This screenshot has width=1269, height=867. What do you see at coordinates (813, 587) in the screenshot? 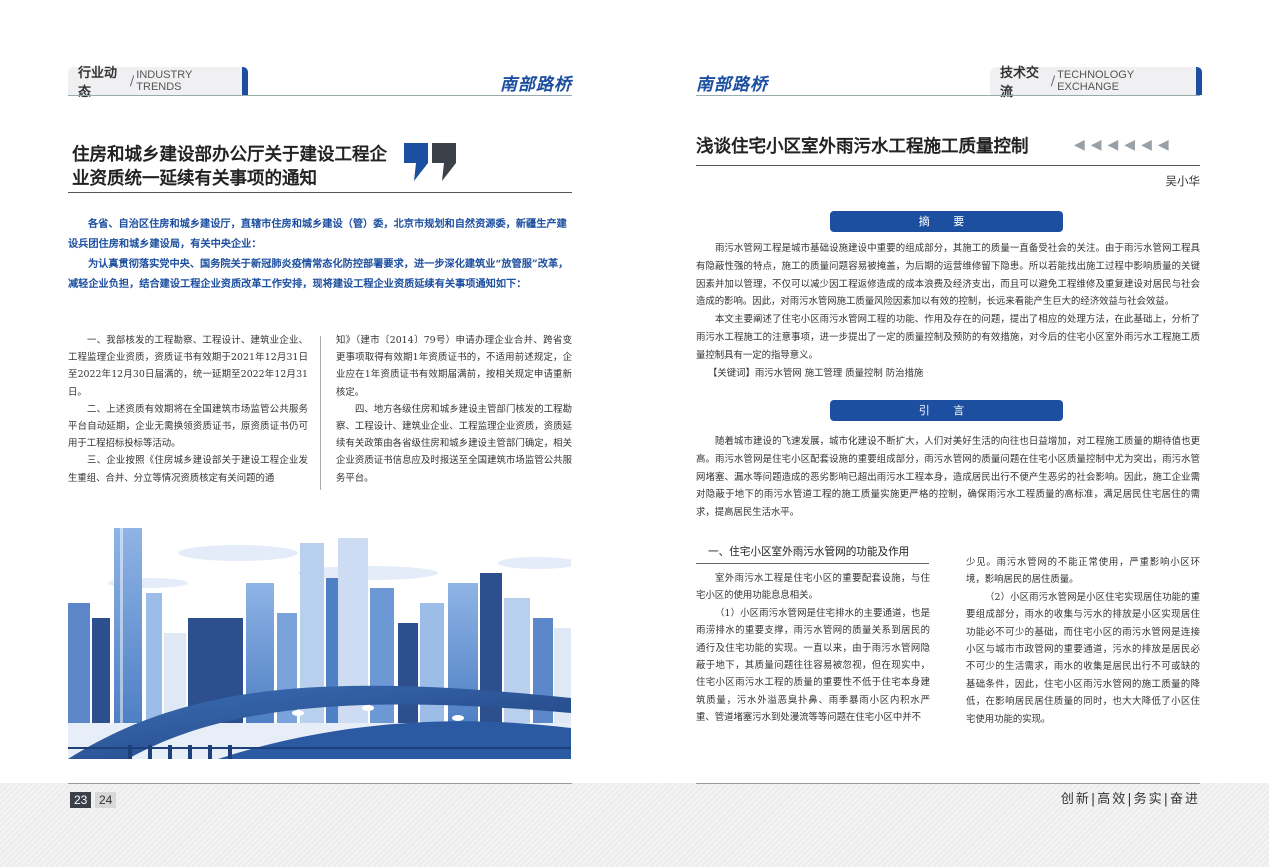
I see `article-paragraph: 室外雨污水工程是住宅小区的重要配套设施，与住宅小区的使用功能息息相关。` at bounding box center [813, 587].